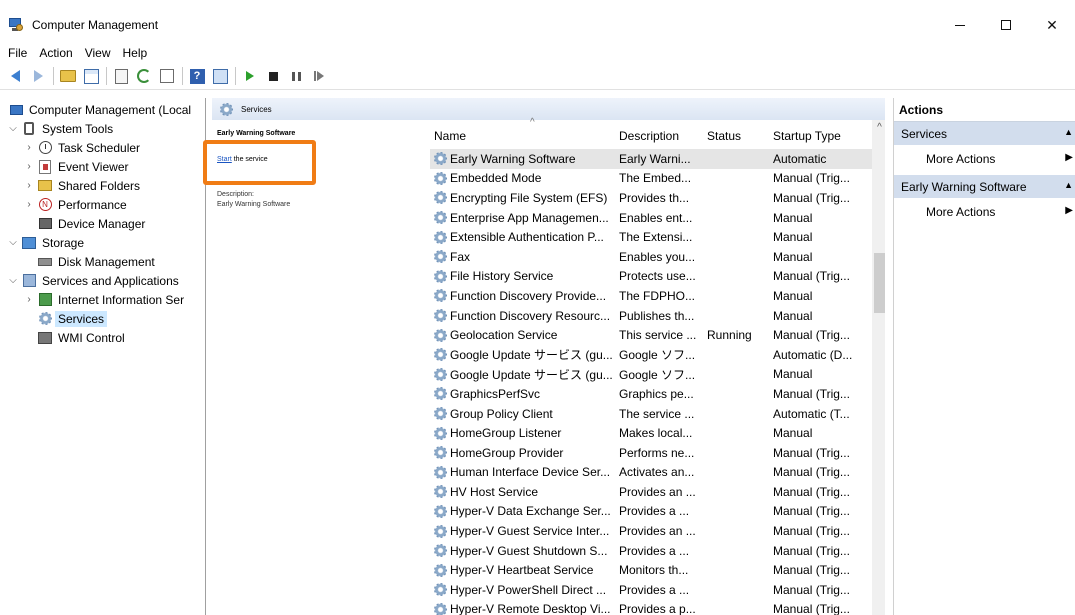  I want to click on menu-help: Help, so click(135, 53).